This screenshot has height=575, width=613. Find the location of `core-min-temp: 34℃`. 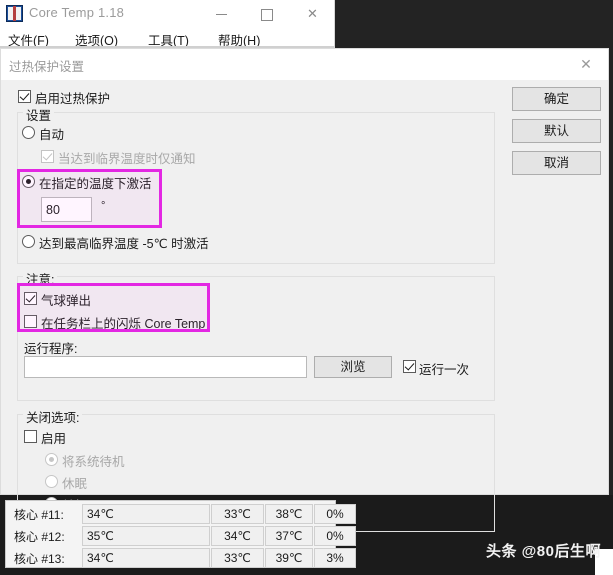

core-min-temp: 34℃ is located at coordinates (237, 536).